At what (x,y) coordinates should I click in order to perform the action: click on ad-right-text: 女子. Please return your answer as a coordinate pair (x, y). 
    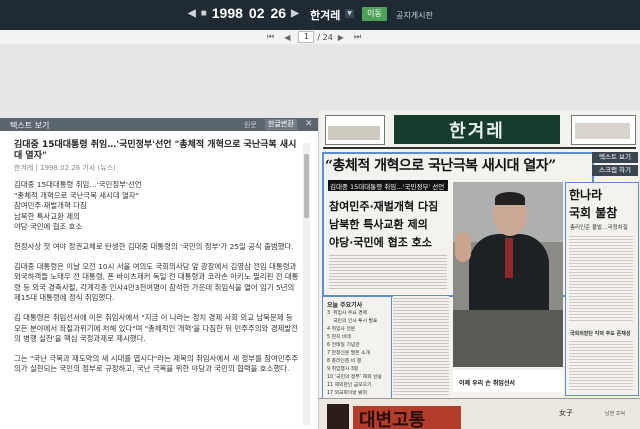
    Looking at the image, I should click on (566, 413).